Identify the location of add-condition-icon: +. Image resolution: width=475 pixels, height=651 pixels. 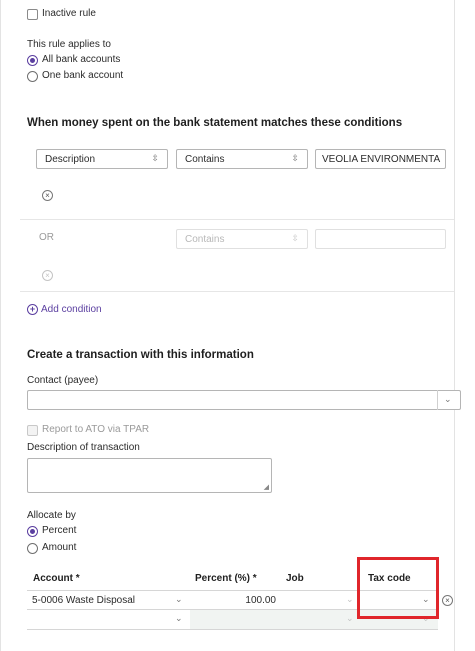
(32, 309).